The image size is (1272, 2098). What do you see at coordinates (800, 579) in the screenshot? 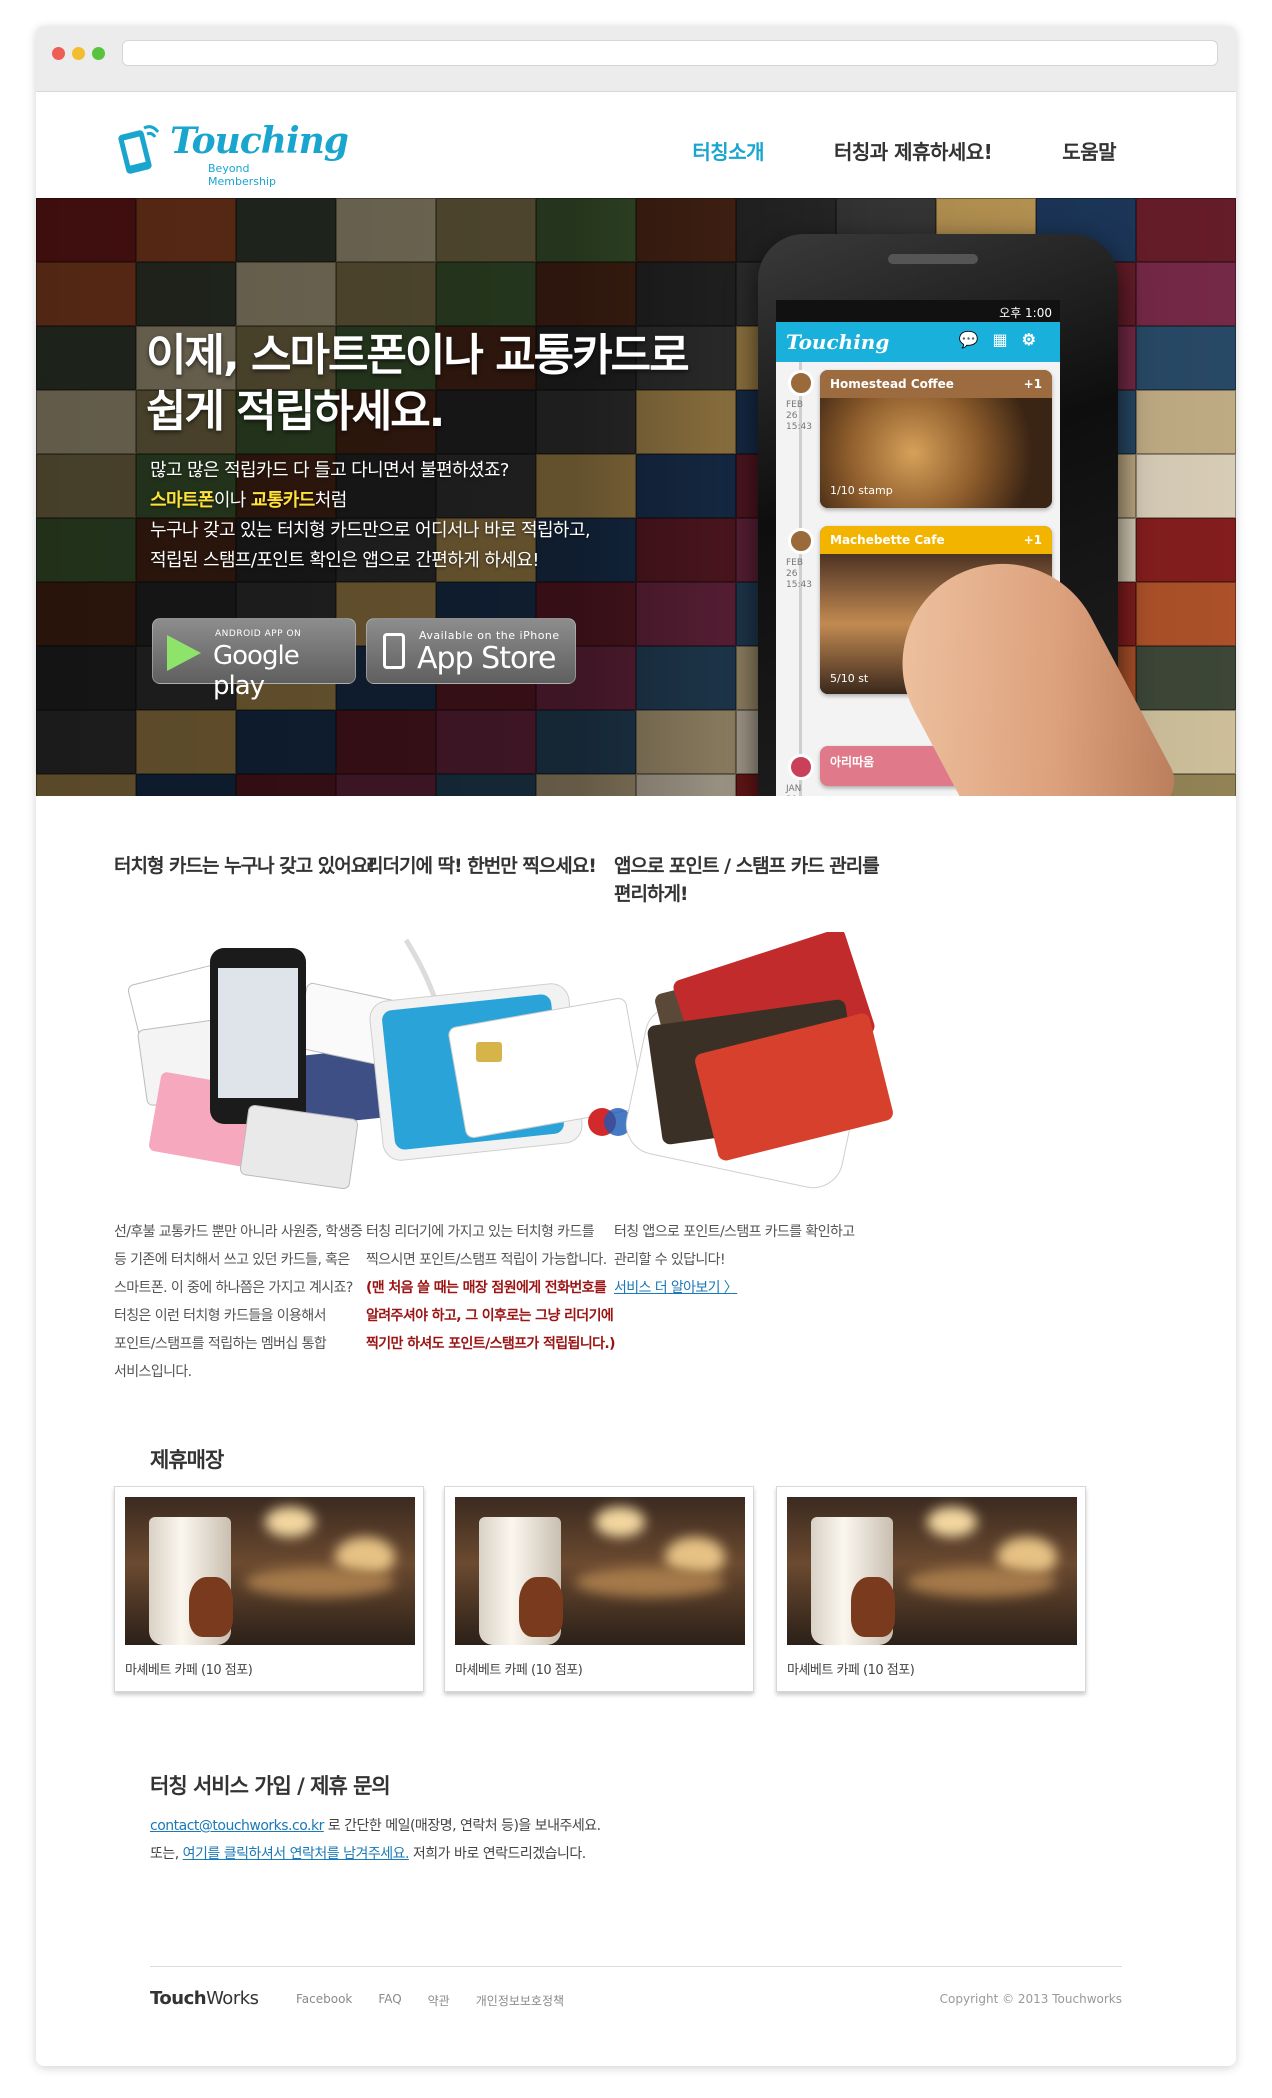
I see `timeline: FEB 2615:43 FEB 2615:43 JAN 31` at bounding box center [800, 579].